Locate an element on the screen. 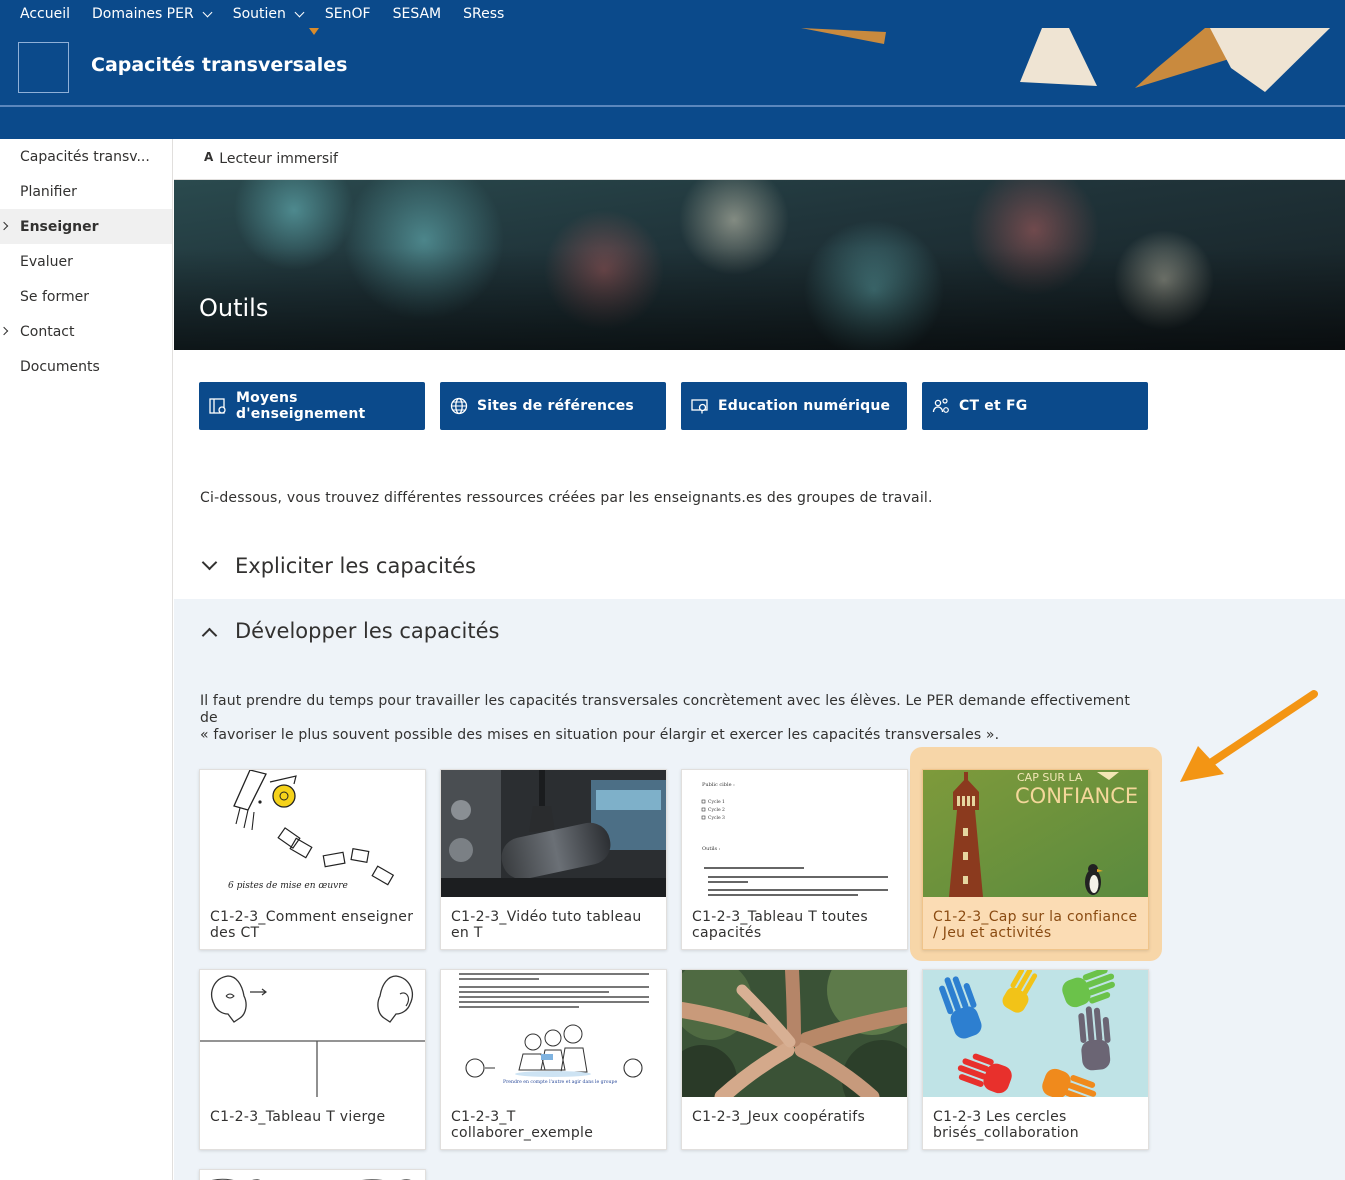 This screenshot has width=1345, height=1180. card-title: C1-2-3_Tableau T vierge is located at coordinates (298, 1117).